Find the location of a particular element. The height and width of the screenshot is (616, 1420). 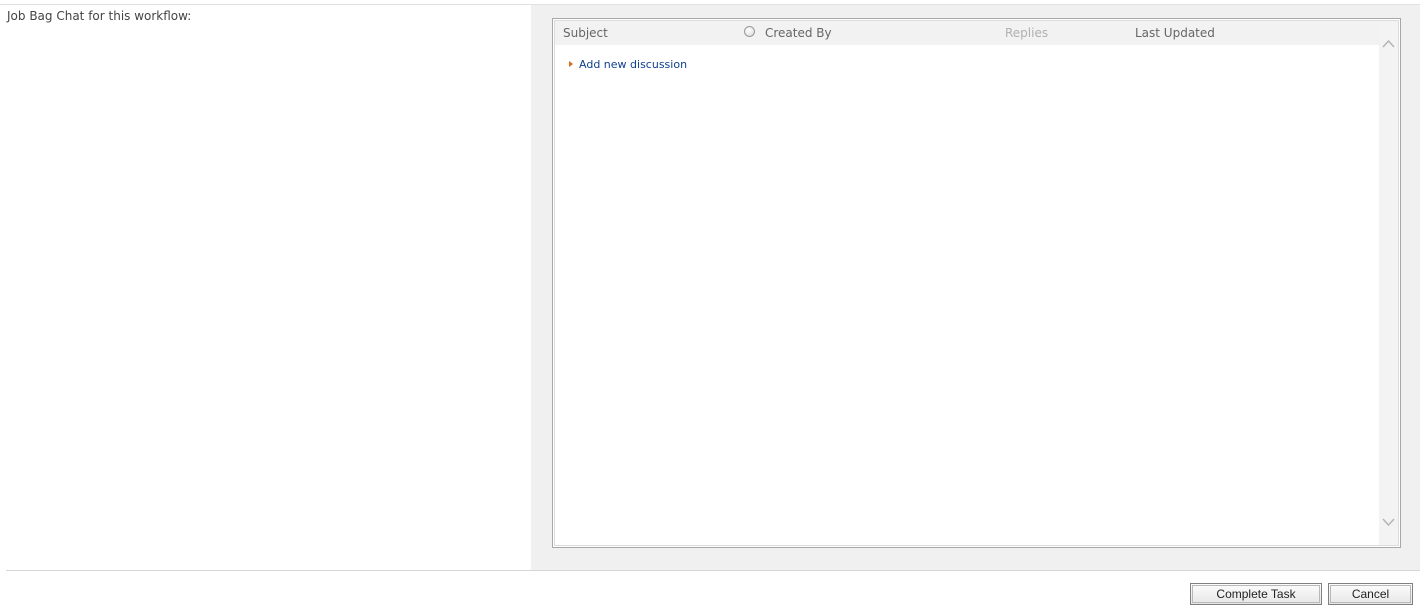

radio-icon is located at coordinates (749, 31).